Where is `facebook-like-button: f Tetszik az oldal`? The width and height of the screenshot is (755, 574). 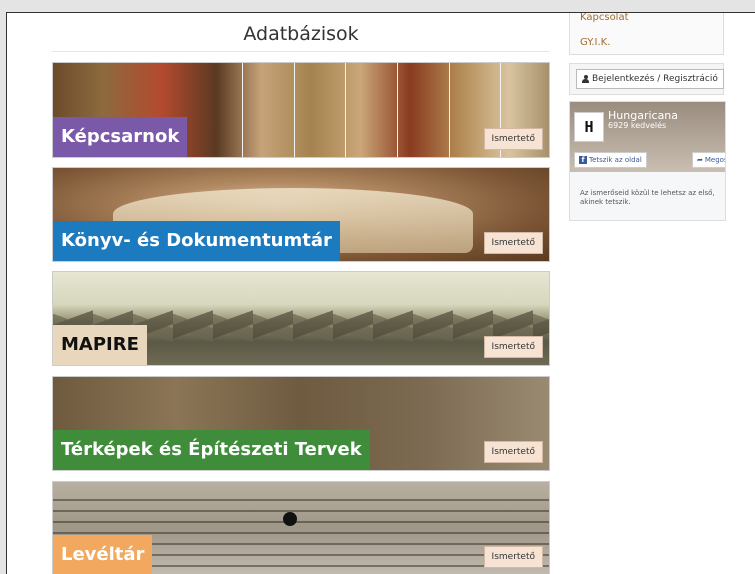 facebook-like-button: f Tetszik az oldal is located at coordinates (610, 160).